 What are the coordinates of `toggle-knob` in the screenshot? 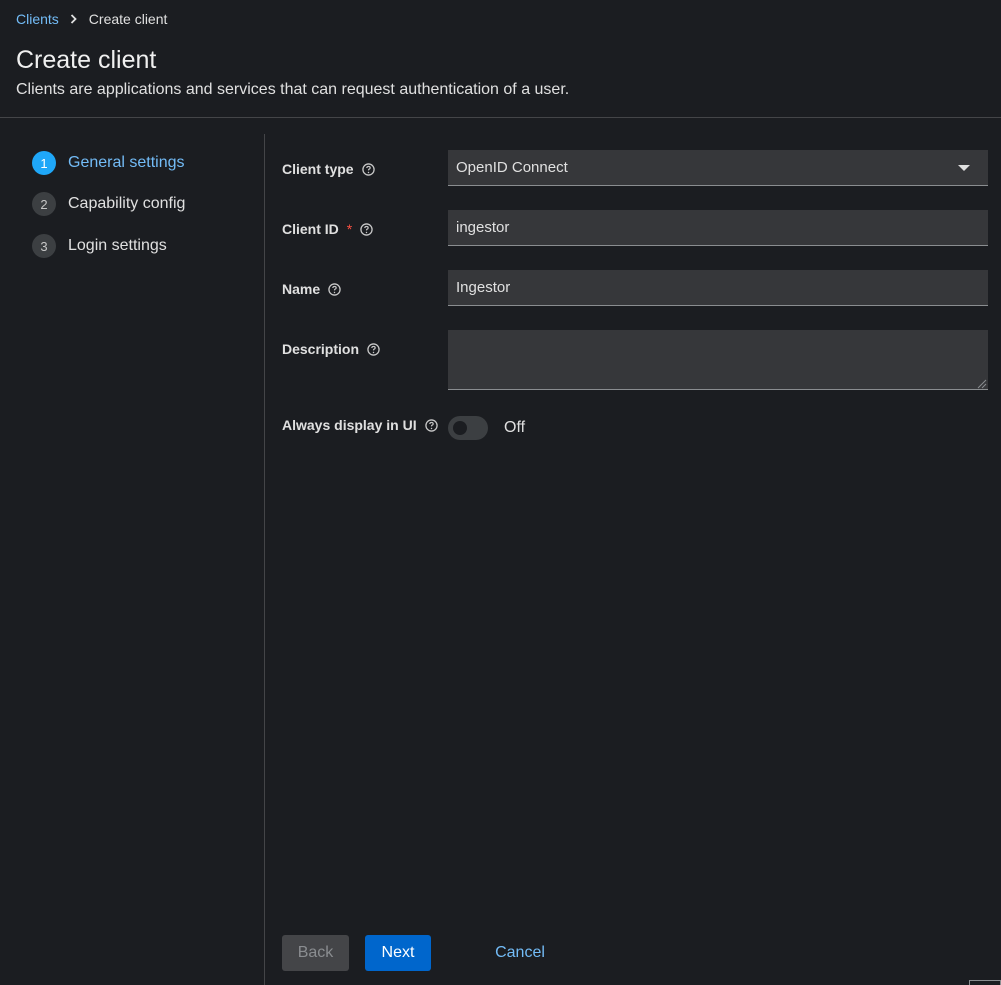 It's located at (460, 428).